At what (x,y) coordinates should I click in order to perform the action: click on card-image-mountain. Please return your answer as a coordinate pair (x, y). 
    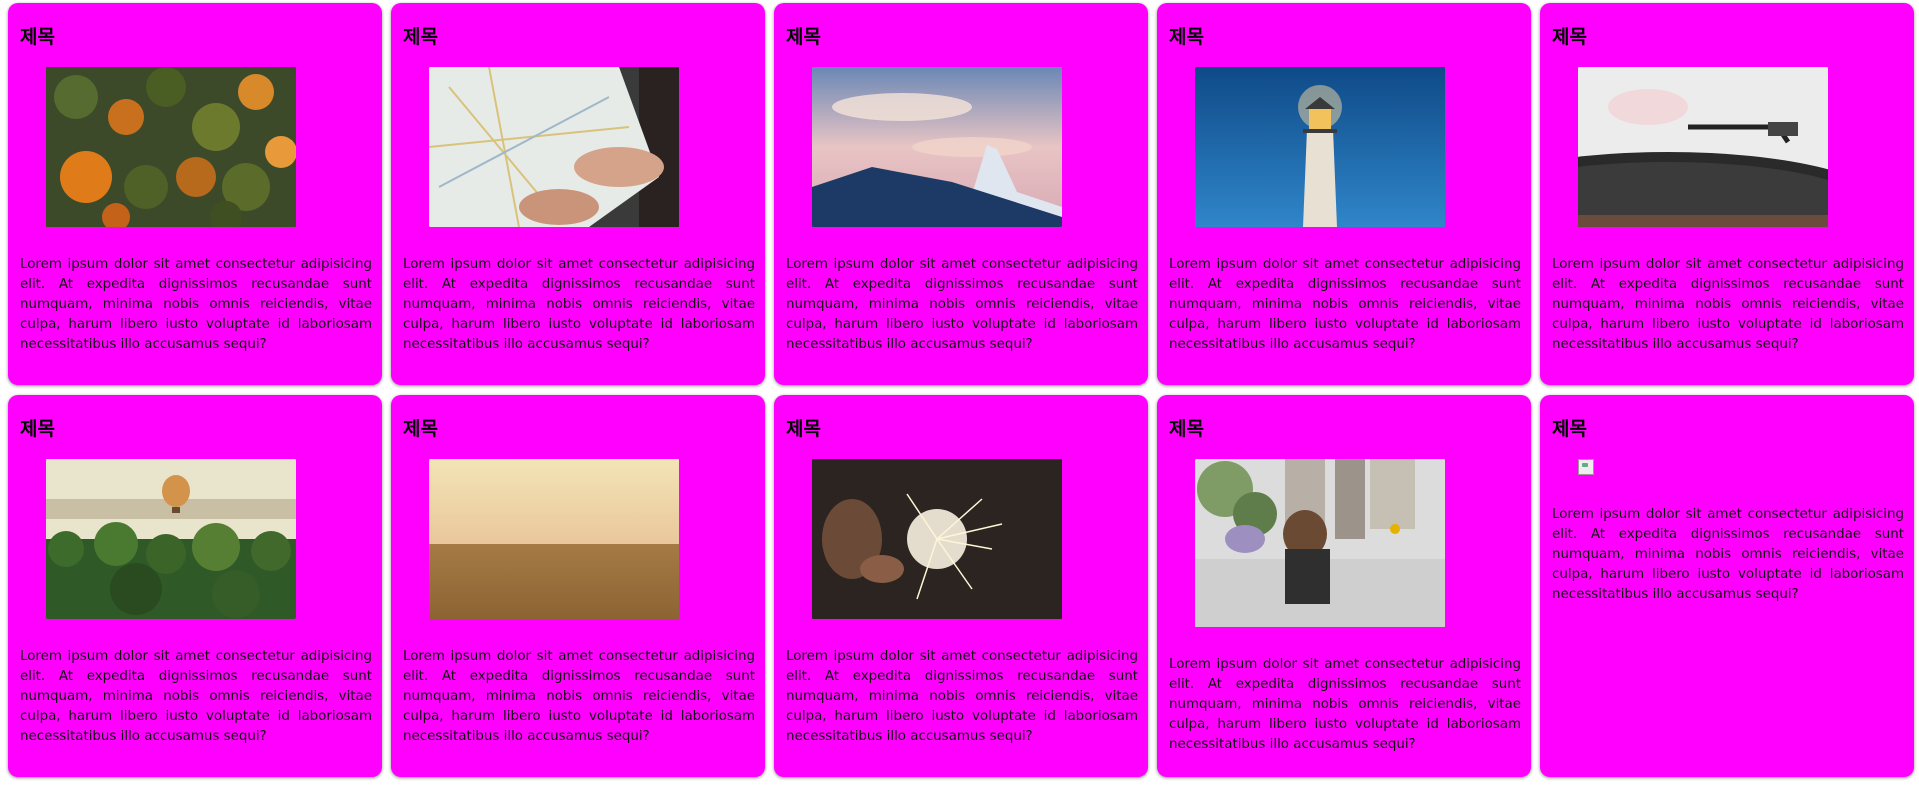
    Looking at the image, I should click on (937, 147).